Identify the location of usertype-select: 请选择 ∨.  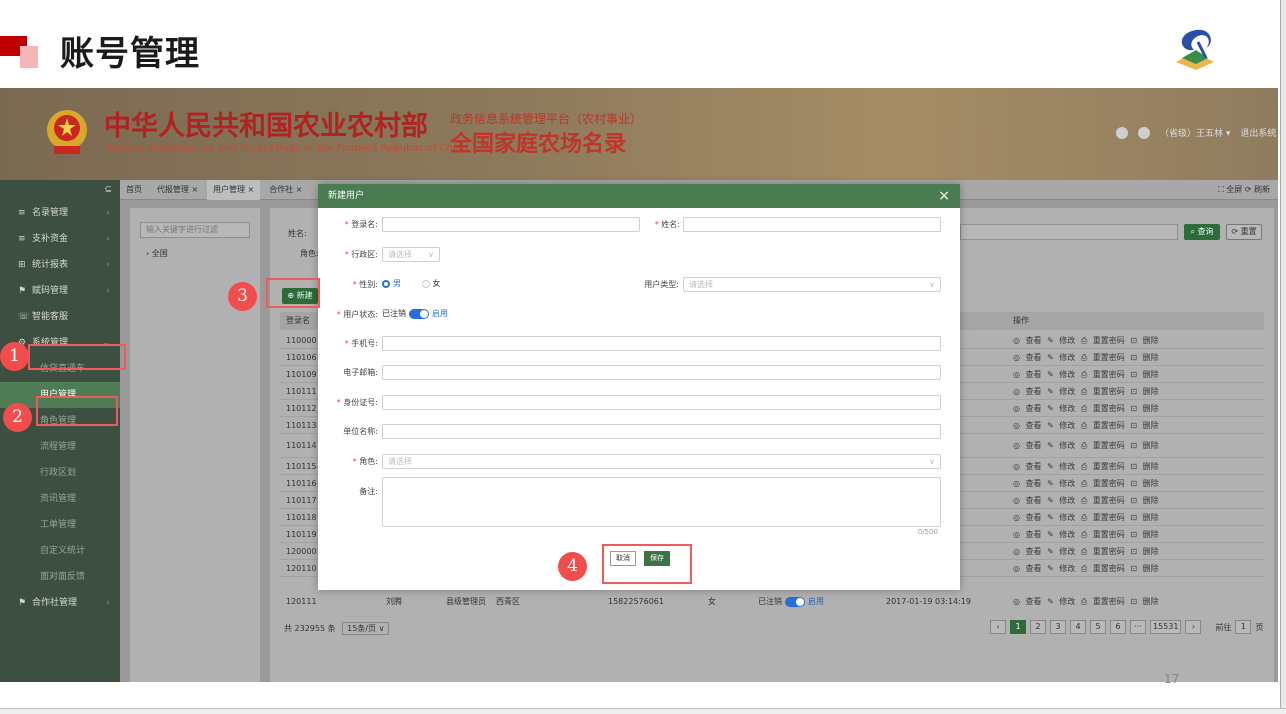
(812, 284).